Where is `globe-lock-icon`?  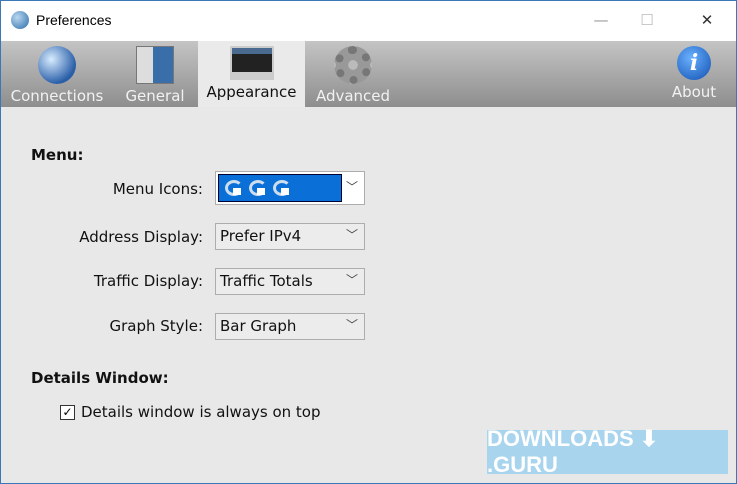 globe-lock-icon is located at coordinates (57, 65).